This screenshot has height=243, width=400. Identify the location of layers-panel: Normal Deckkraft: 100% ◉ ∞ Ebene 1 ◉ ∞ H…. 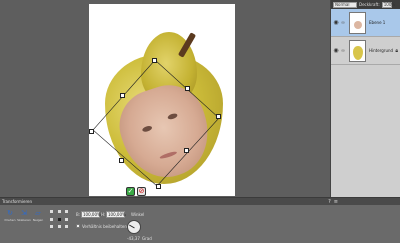
(365, 98).